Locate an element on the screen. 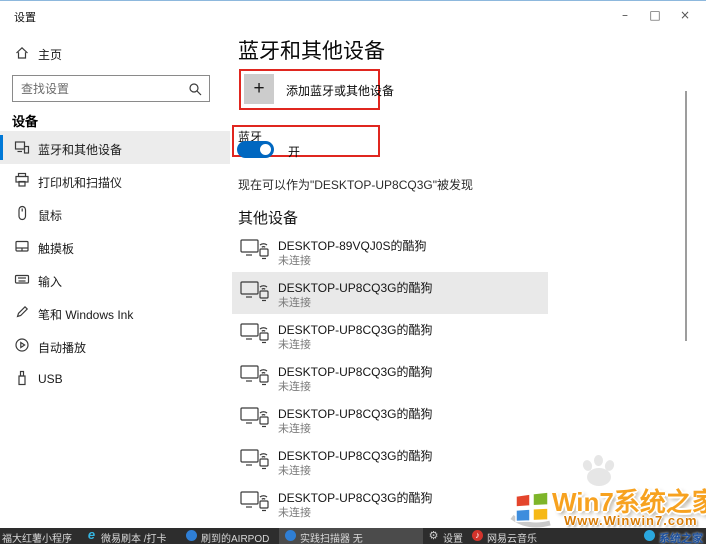  taskbar-item-settings: ⚙ 设置 is located at coordinates (445, 536).